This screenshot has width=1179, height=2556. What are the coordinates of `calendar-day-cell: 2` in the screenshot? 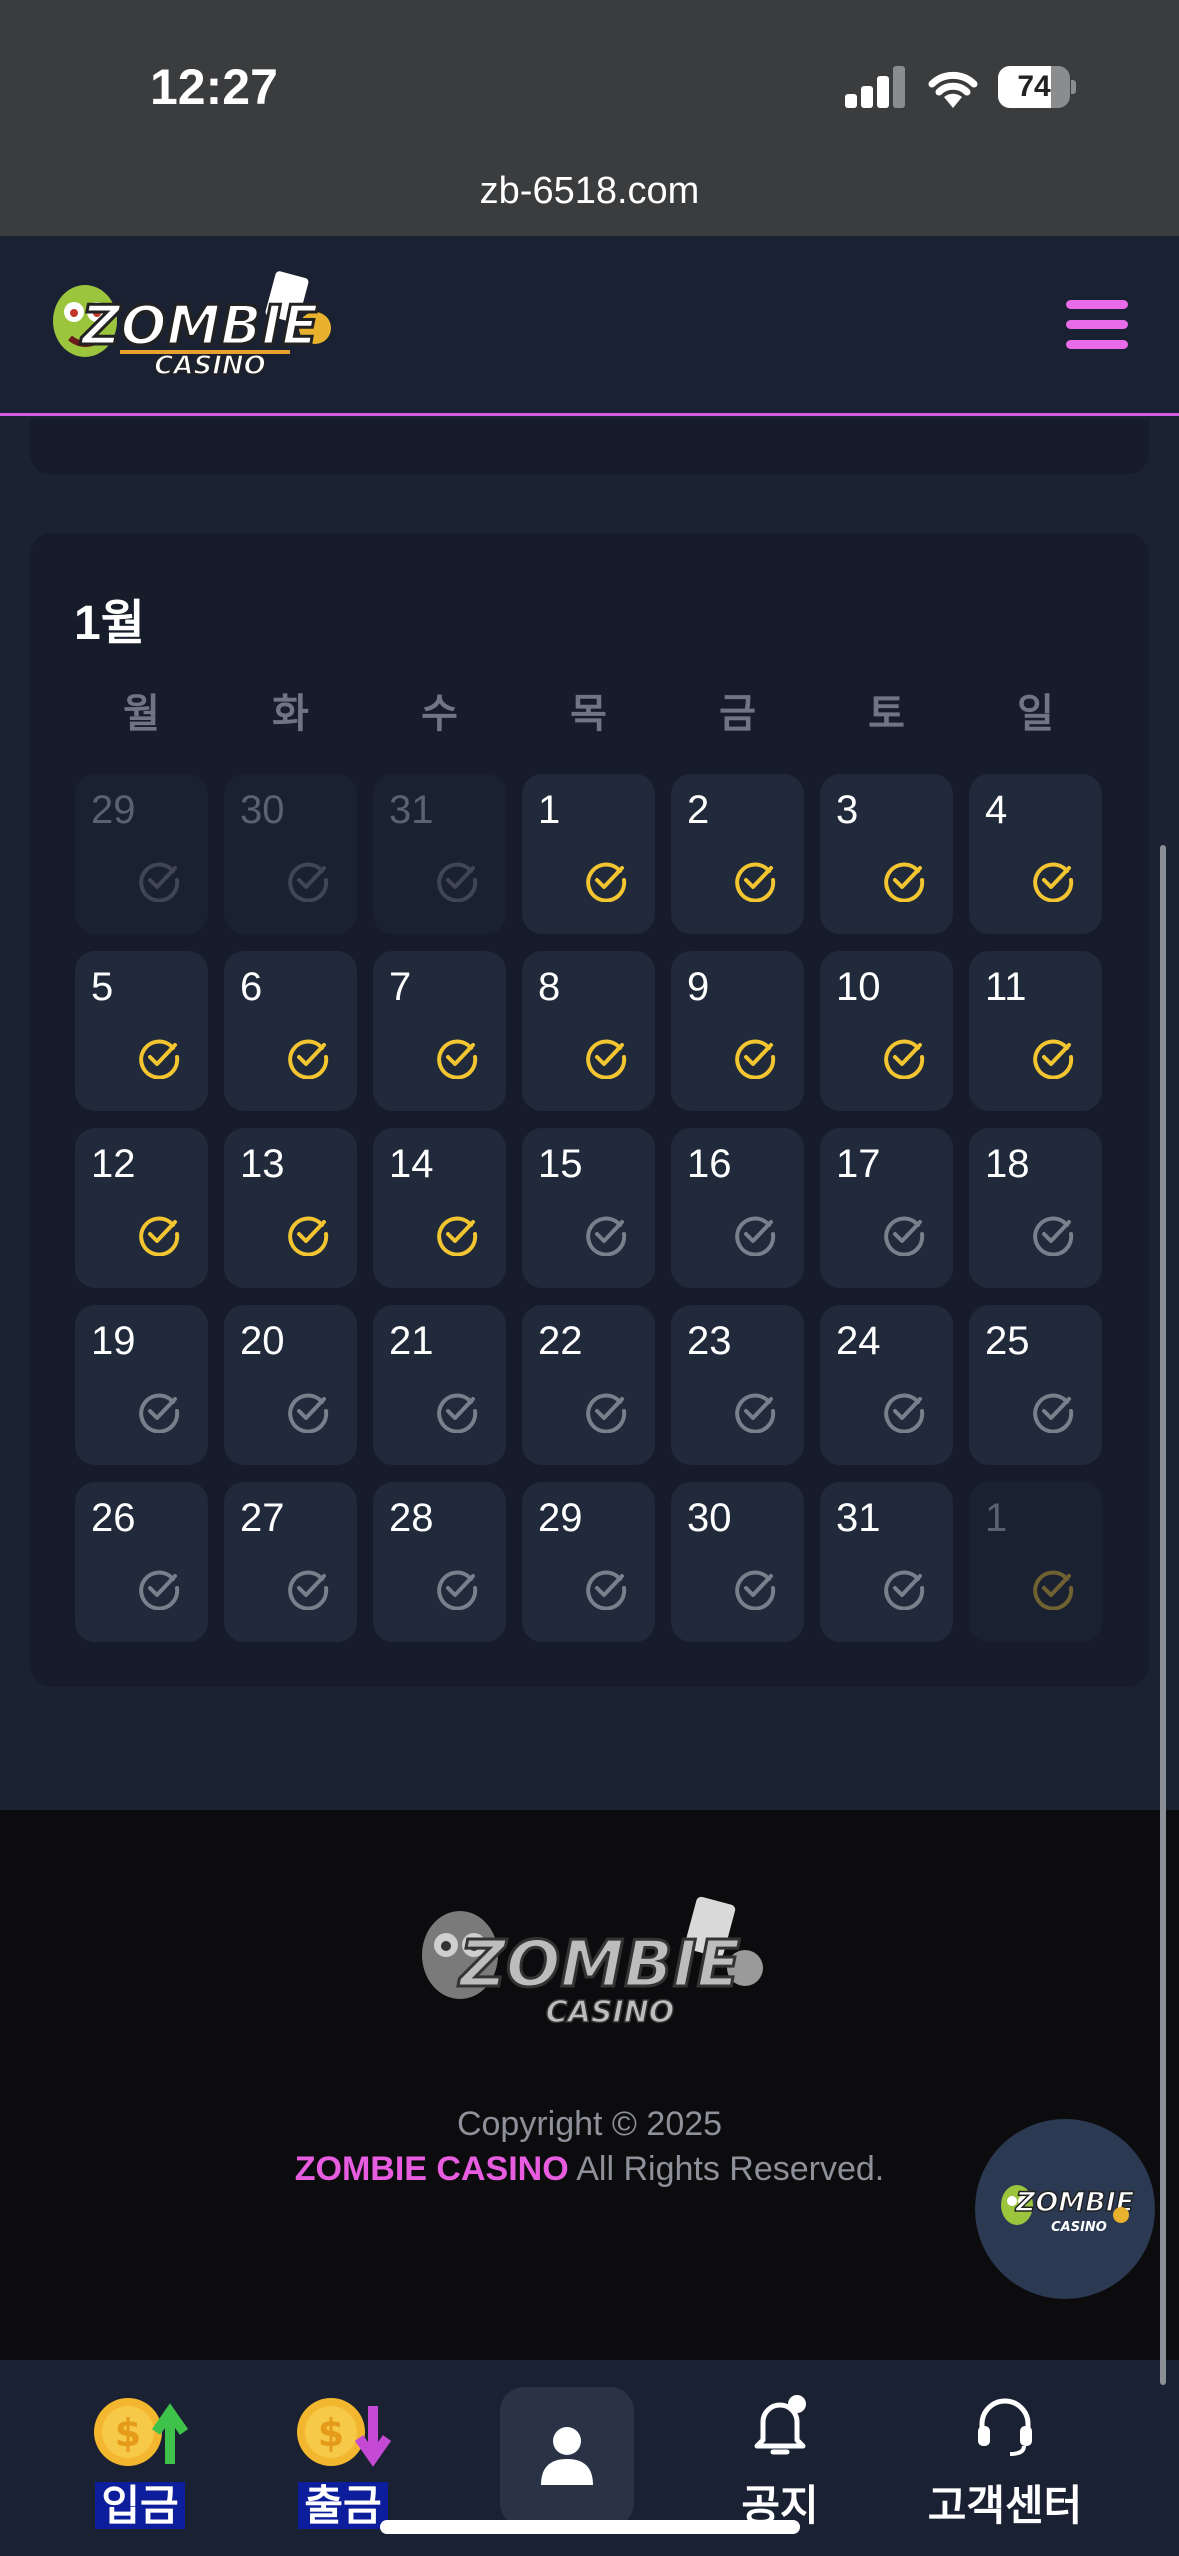 It's located at (737, 854).